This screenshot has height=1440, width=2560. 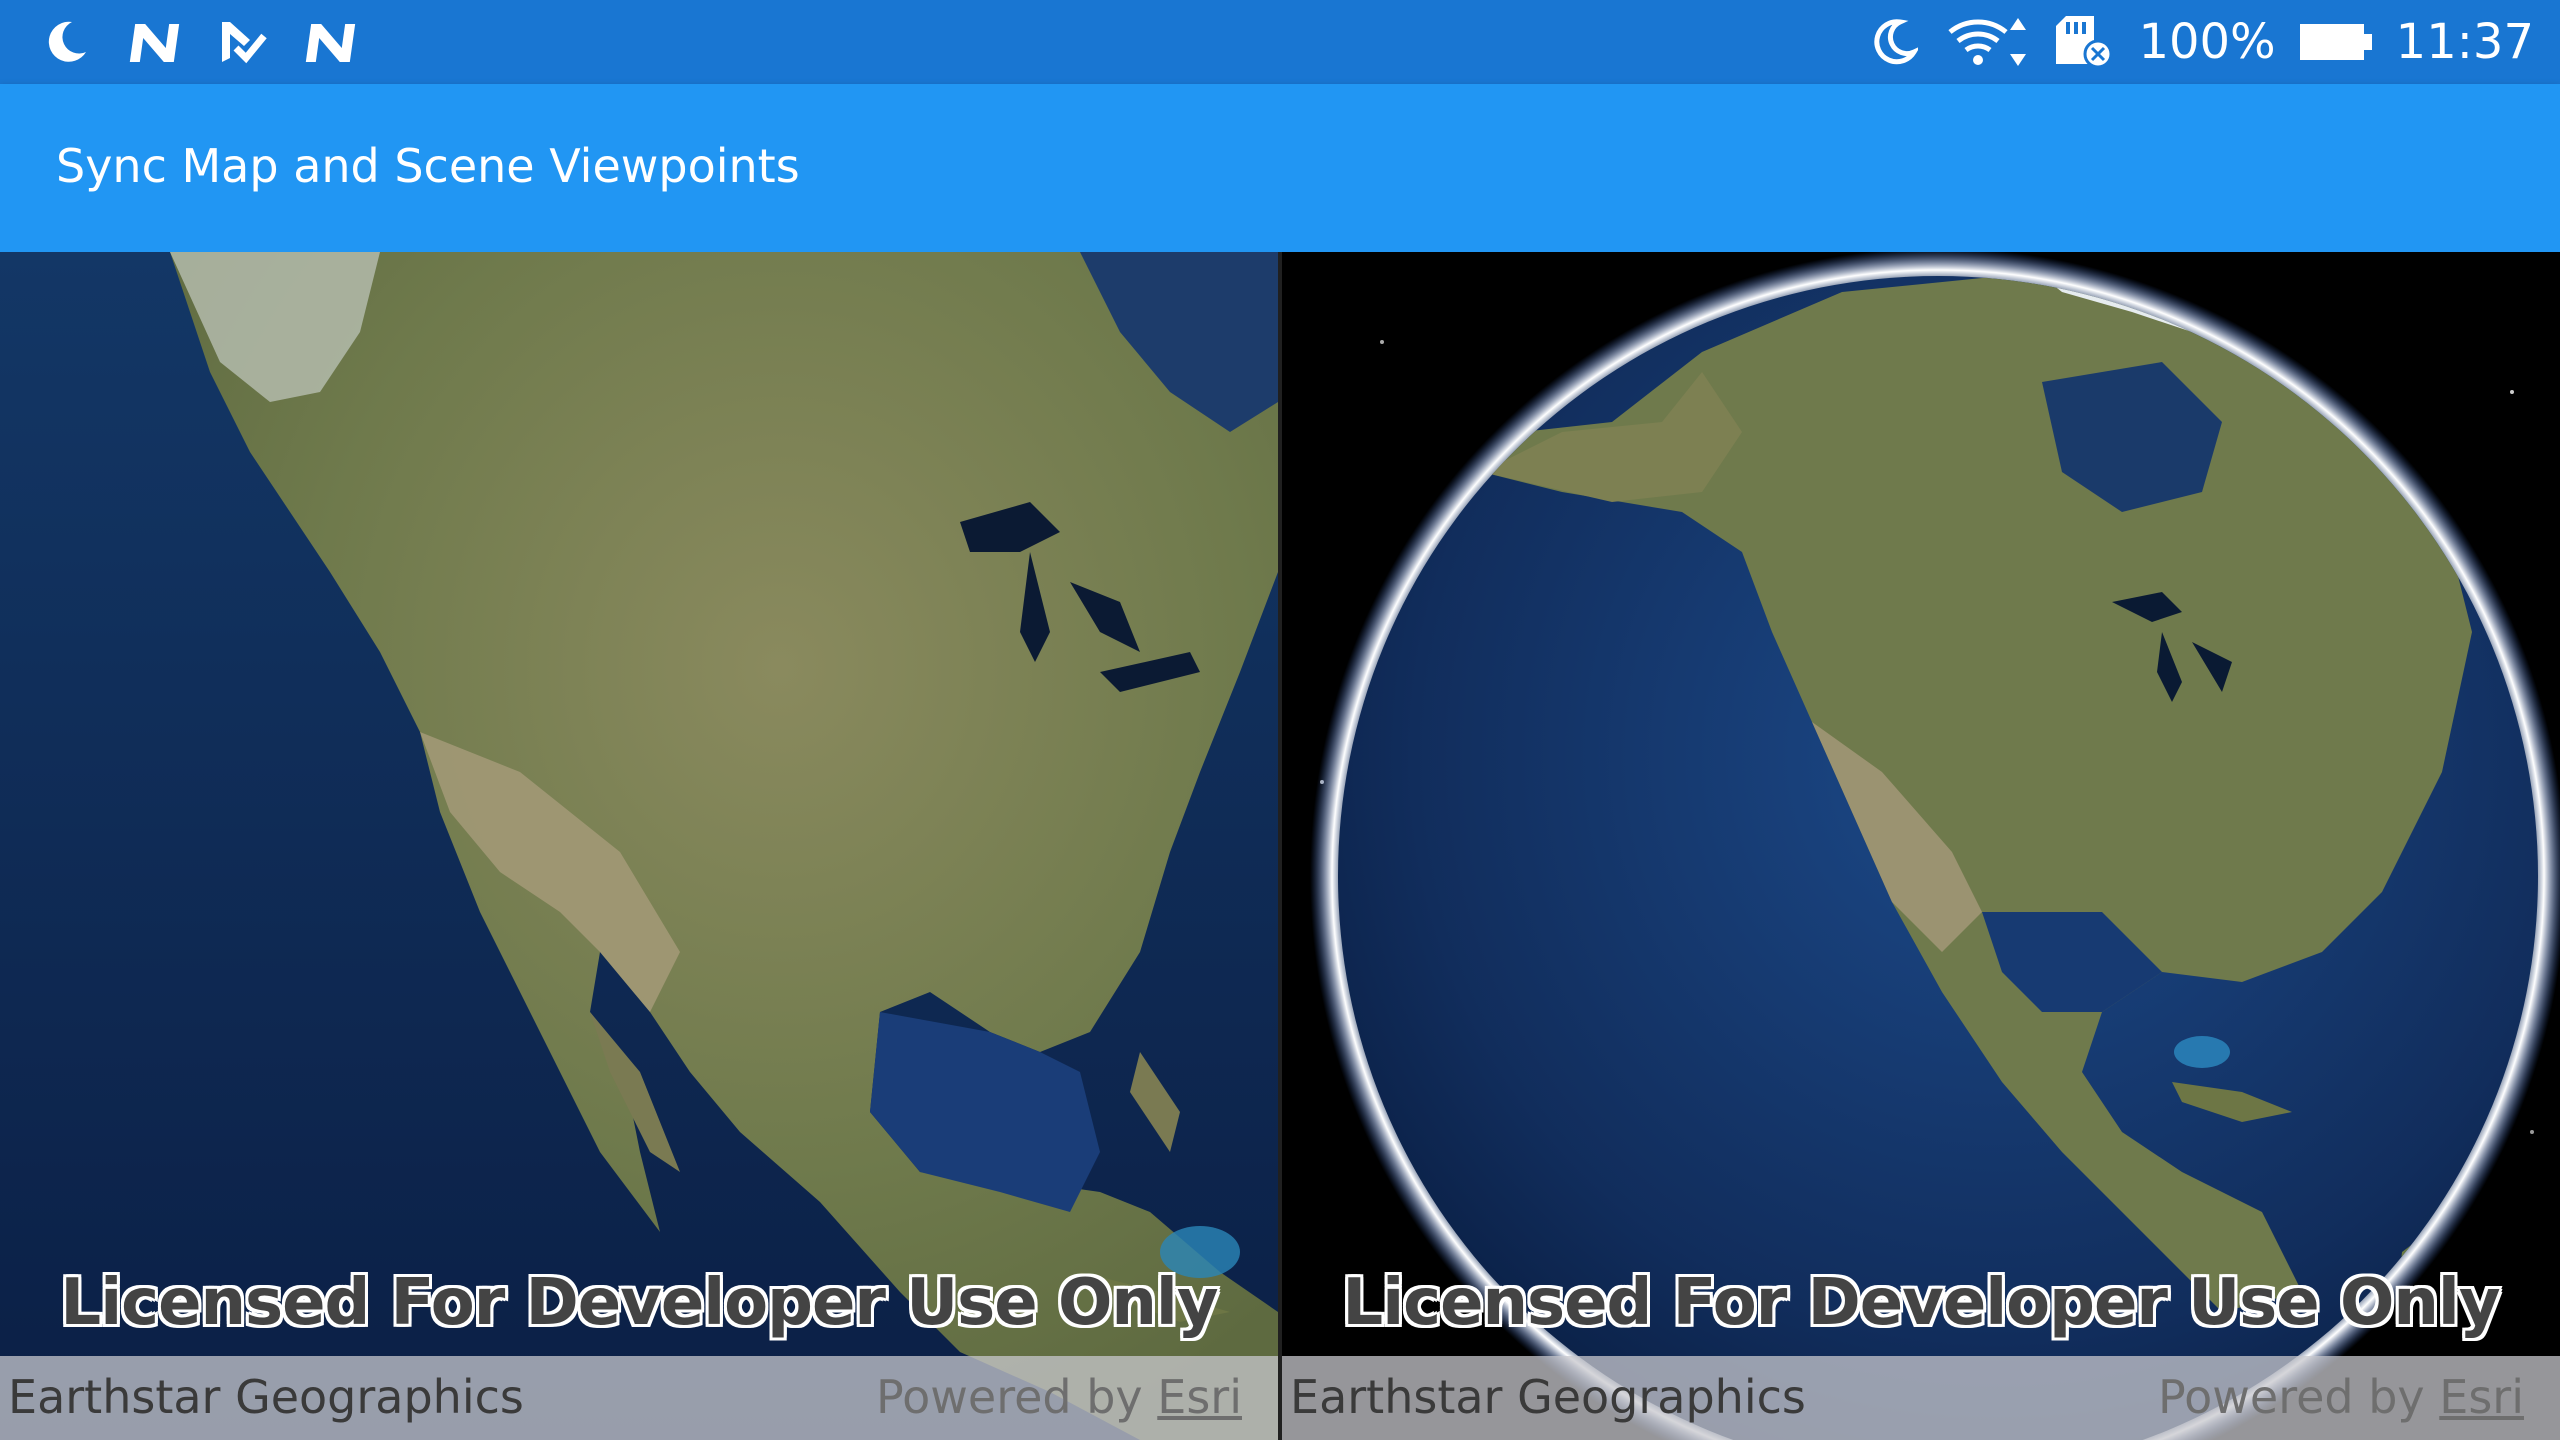 What do you see at coordinates (242, 42) in the screenshot?
I see `checklist-icon` at bounding box center [242, 42].